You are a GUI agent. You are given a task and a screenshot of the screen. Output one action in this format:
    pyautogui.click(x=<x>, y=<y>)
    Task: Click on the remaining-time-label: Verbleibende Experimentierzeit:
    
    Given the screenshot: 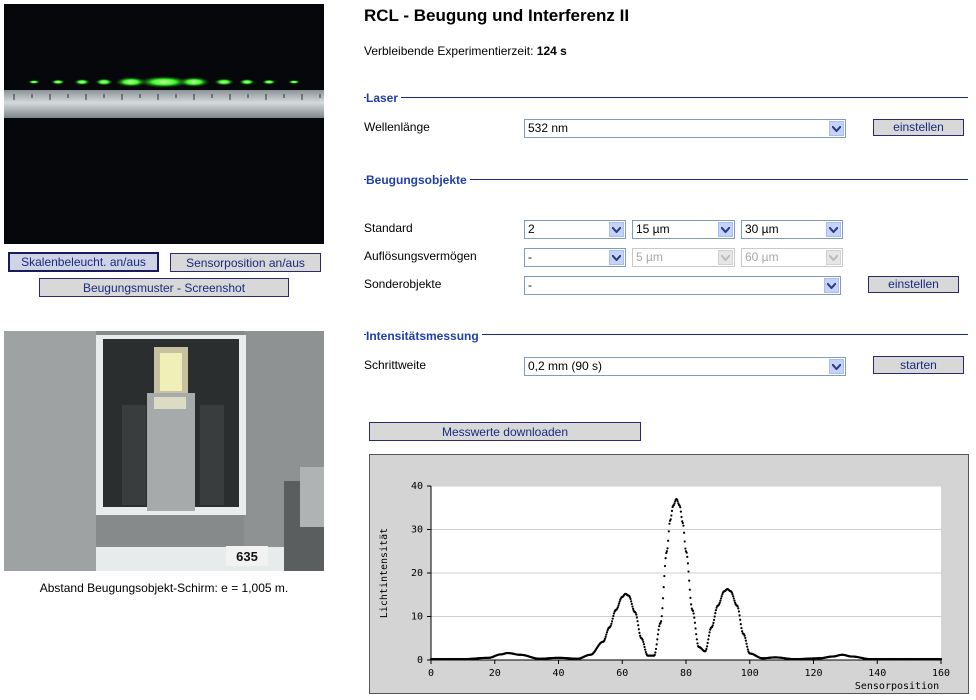 What is the action you would take?
    pyautogui.click(x=449, y=51)
    